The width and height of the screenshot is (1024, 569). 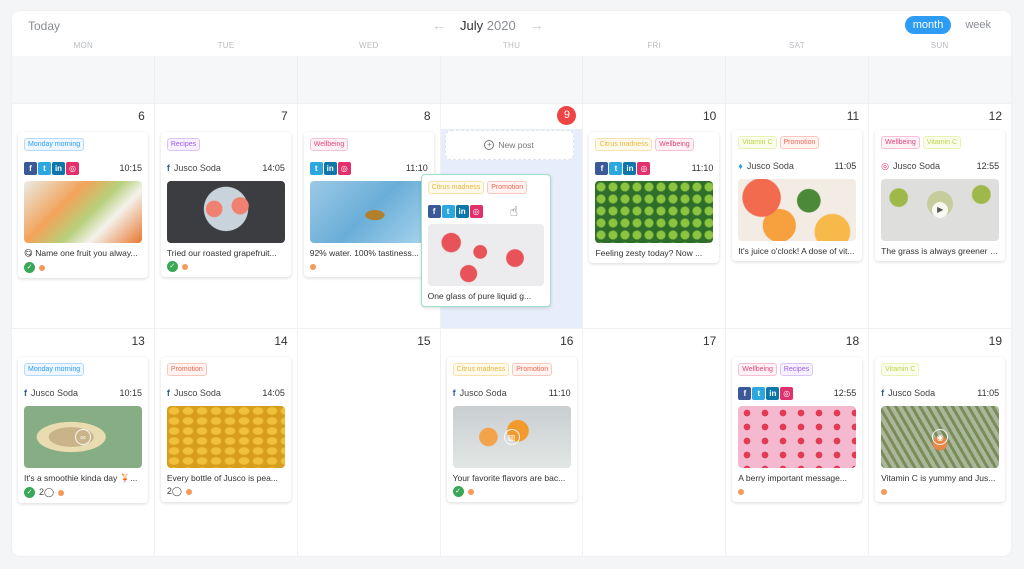 I want to click on post-time: 14:05, so click(x=273, y=393).